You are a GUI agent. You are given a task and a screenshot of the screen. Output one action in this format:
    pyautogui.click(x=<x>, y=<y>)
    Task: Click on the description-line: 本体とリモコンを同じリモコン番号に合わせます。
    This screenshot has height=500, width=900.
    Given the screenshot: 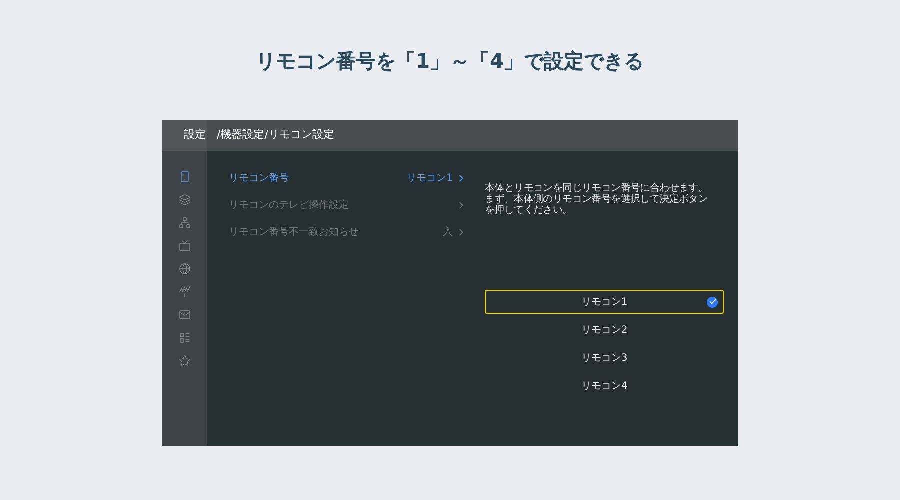 What is the action you would take?
    pyautogui.click(x=597, y=188)
    